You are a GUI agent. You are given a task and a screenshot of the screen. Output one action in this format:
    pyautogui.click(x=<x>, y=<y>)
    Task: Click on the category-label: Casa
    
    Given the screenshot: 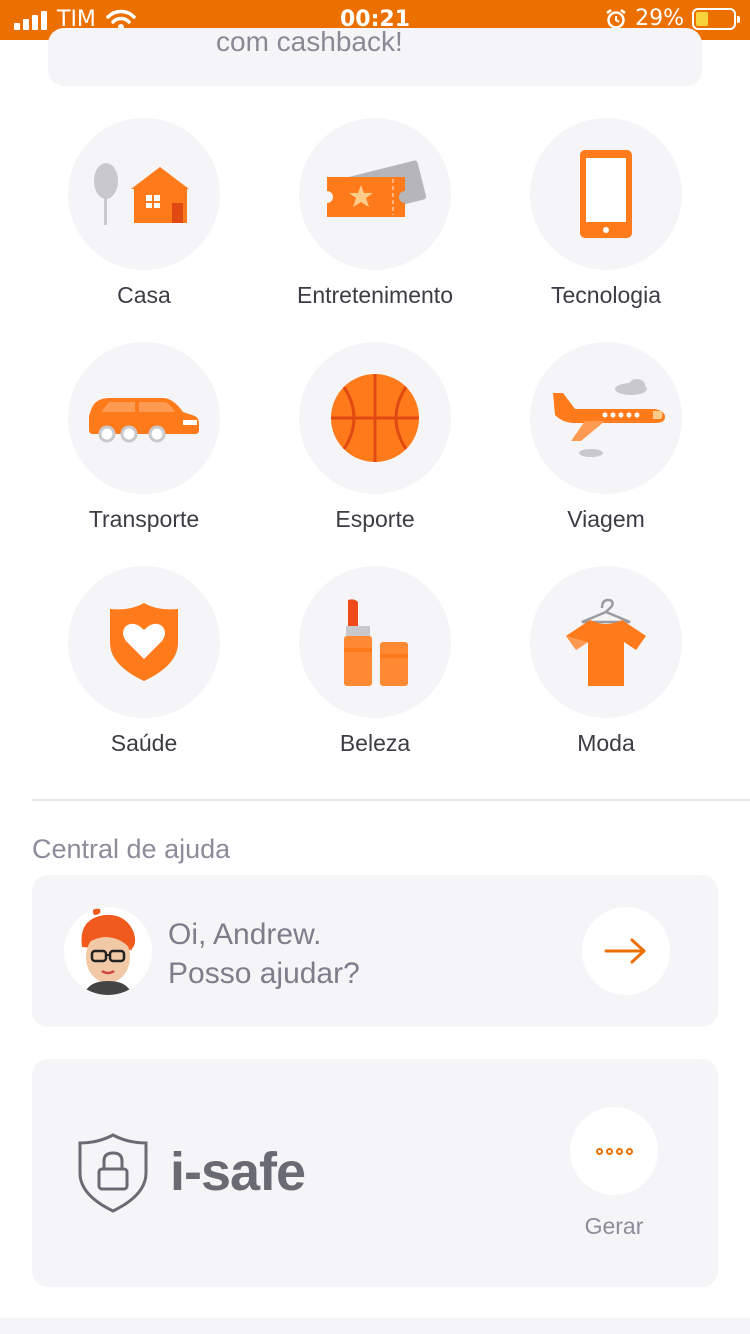 What is the action you would take?
    pyautogui.click(x=144, y=295)
    